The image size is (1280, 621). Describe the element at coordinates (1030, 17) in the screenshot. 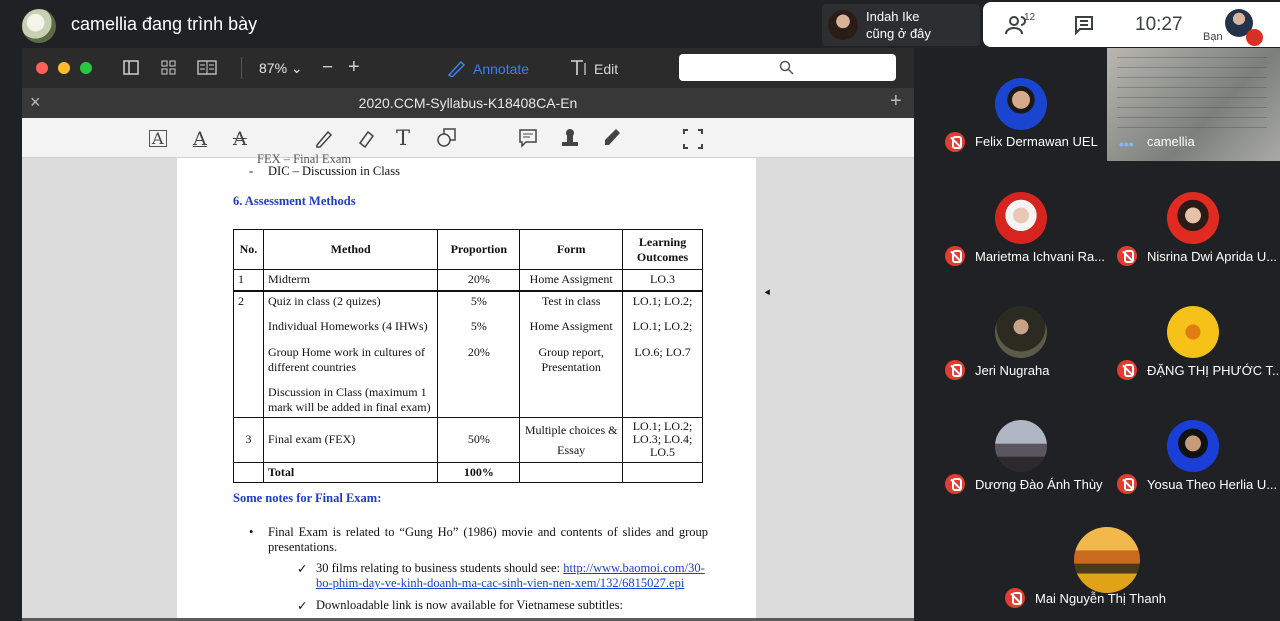

I see `people-count: 12` at that location.